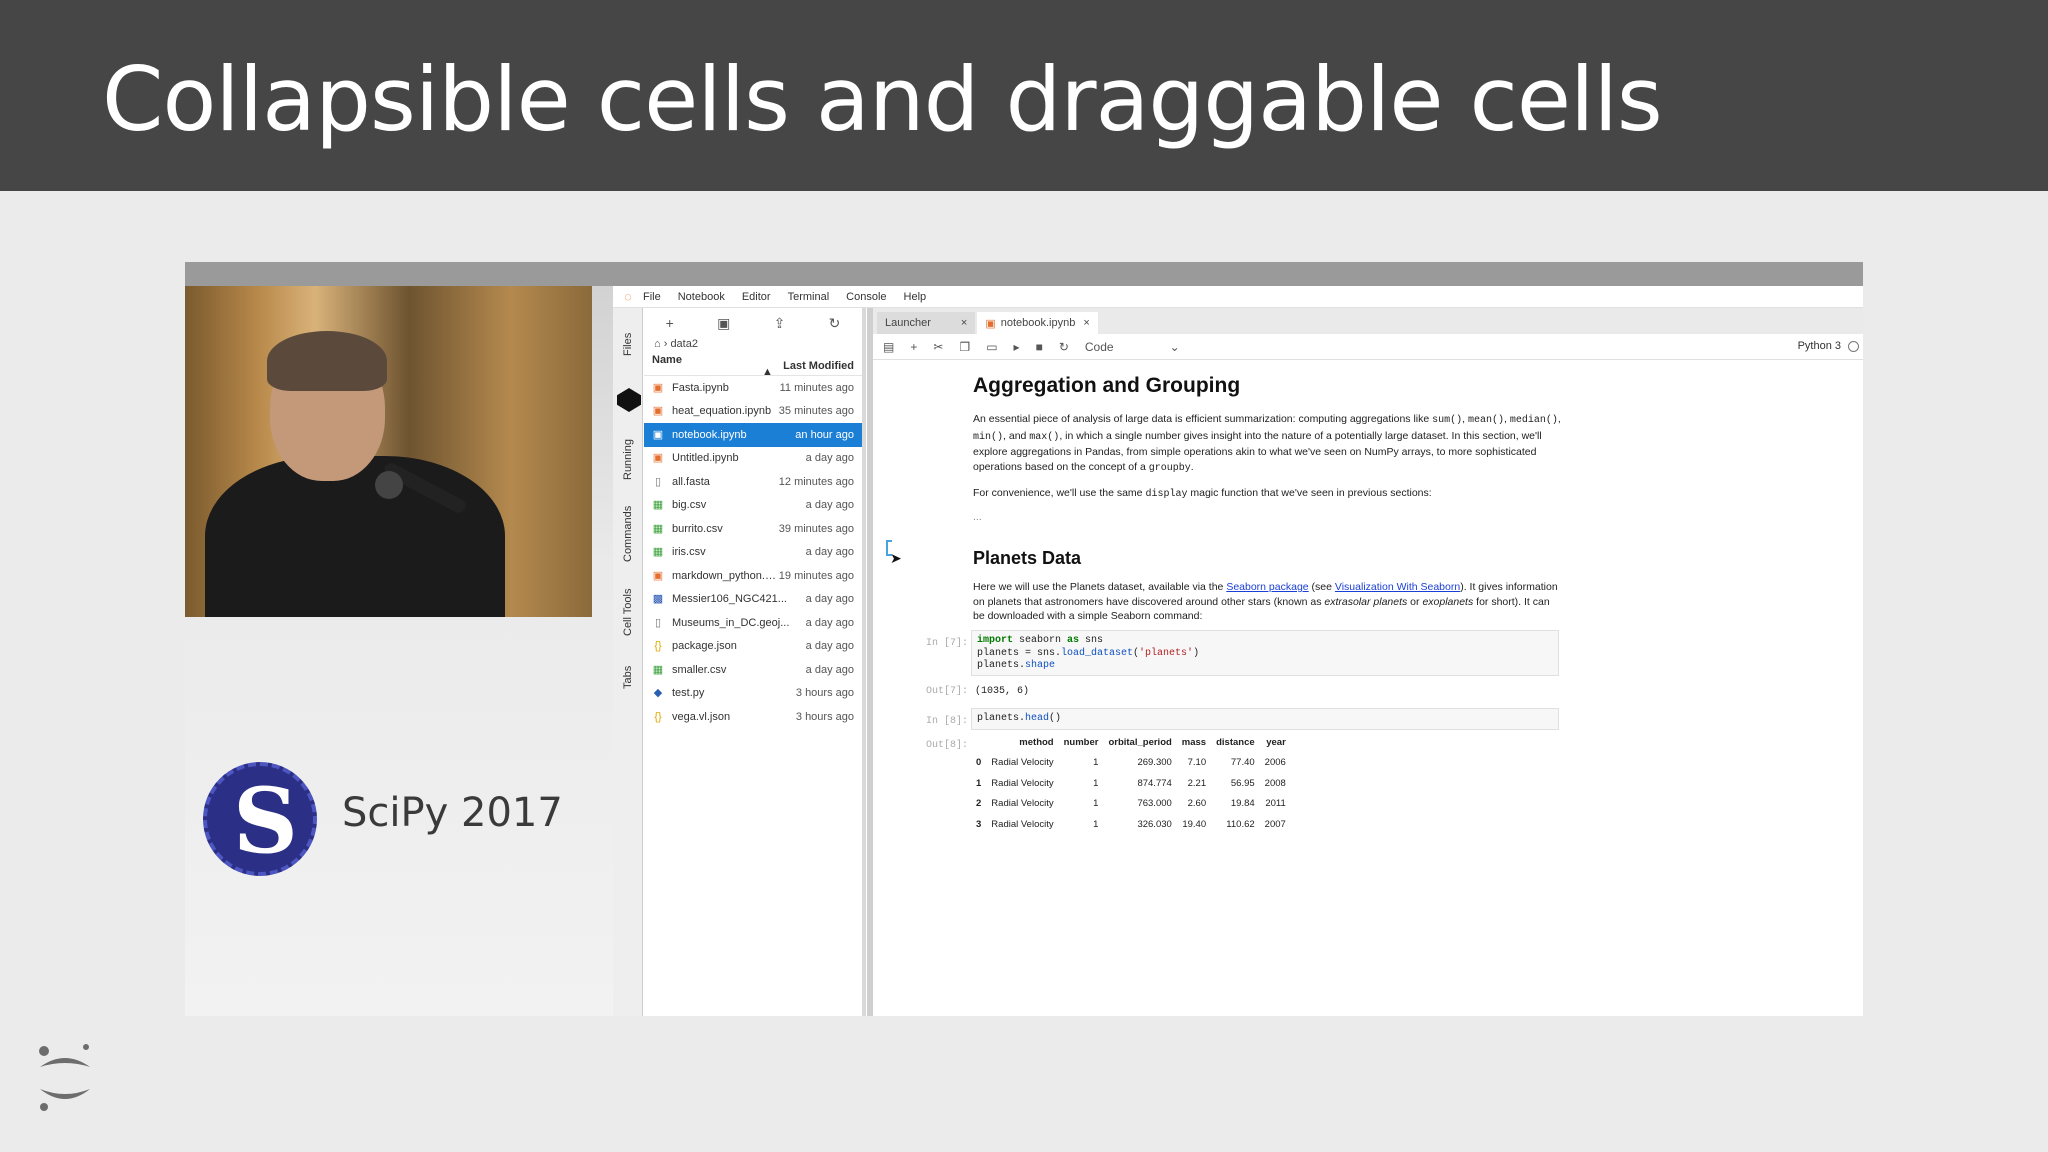 Image resolution: width=2048 pixels, height=1152 pixels. I want to click on breadcrumb-folder: data2, so click(684, 344).